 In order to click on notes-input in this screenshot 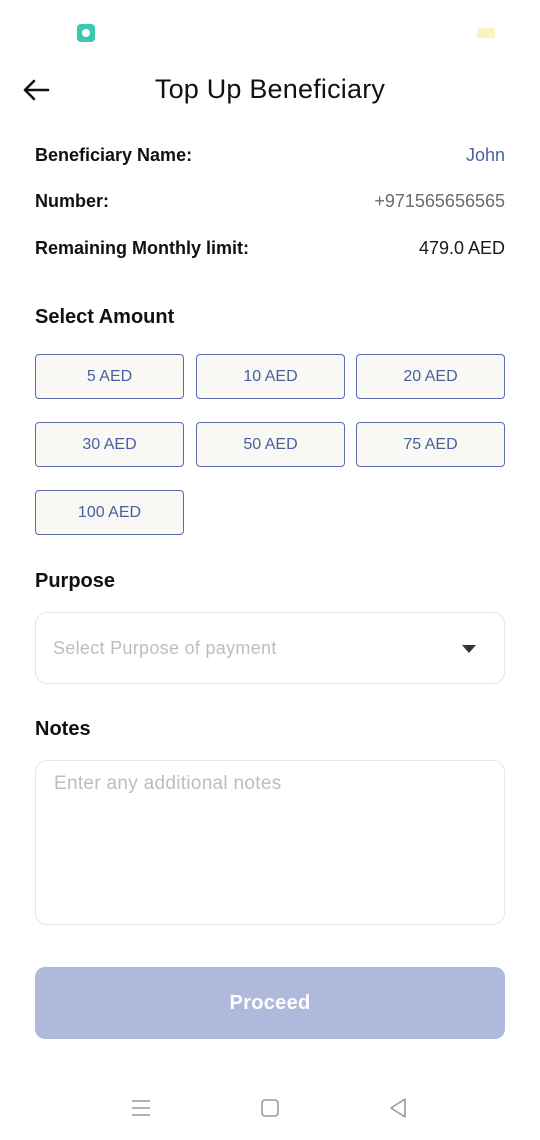, I will do `click(270, 842)`.